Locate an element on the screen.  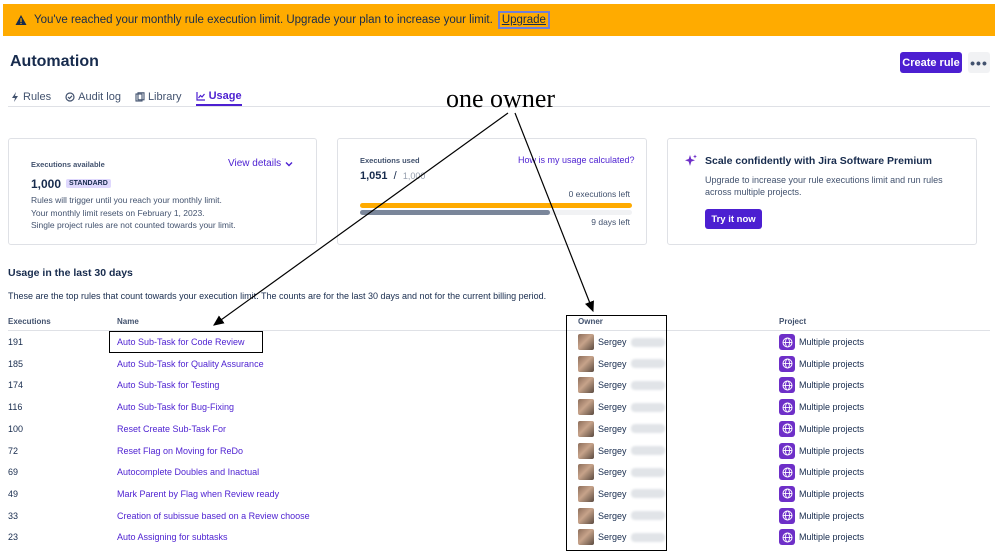
row-executions: 23 is located at coordinates (13, 537).